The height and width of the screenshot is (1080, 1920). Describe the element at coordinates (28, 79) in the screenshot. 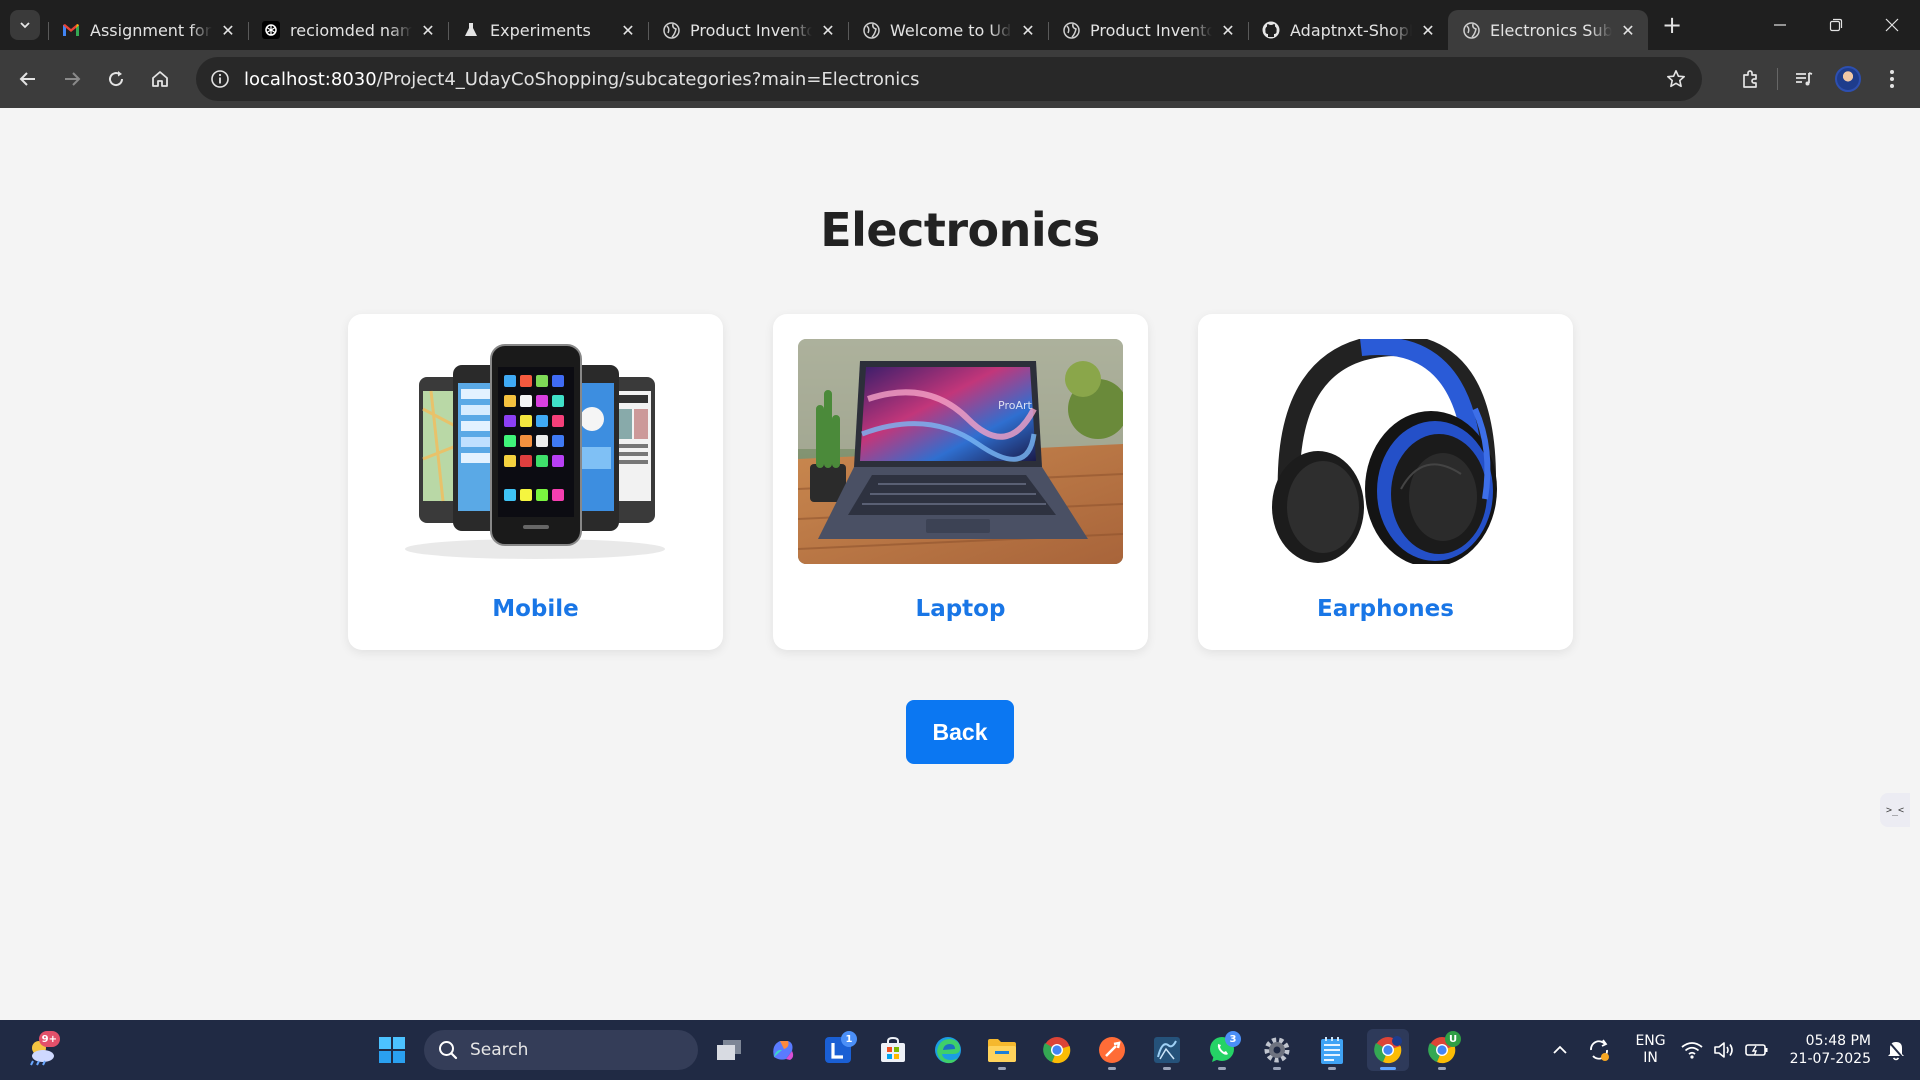

I see `back-nav-button` at that location.